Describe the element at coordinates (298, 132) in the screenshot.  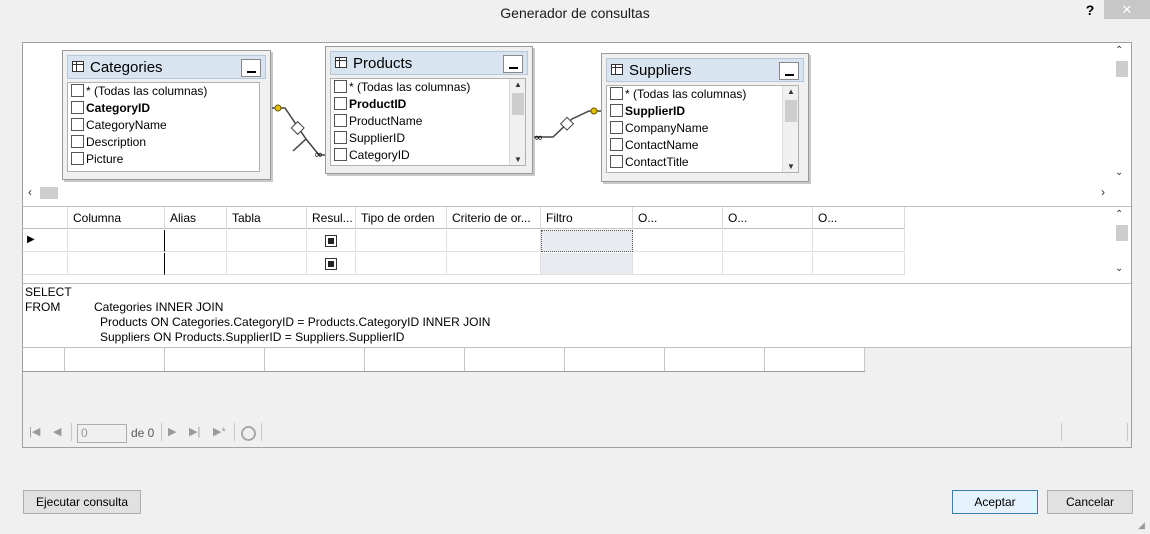
I see `join-categories-products: ∞` at that location.